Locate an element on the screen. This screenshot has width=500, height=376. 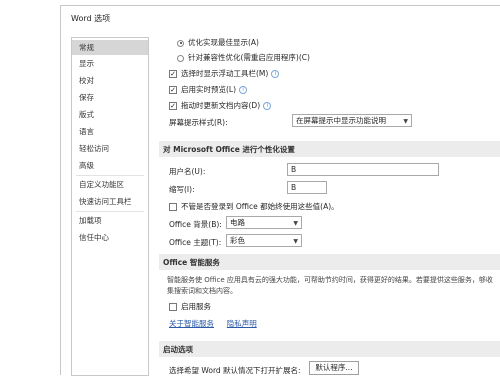
section-title-personalize: 对 Microsoft Office 进行个性化设置 is located at coordinates (229, 149).